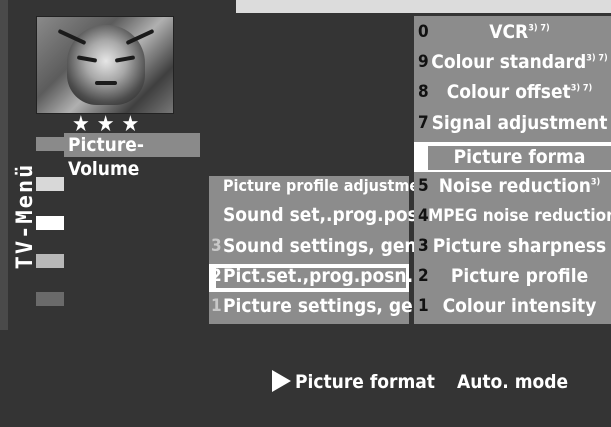 This screenshot has width=611, height=427. Describe the element at coordinates (512, 276) in the screenshot. I see `option-picture-profile: 2 Picture profile` at that location.